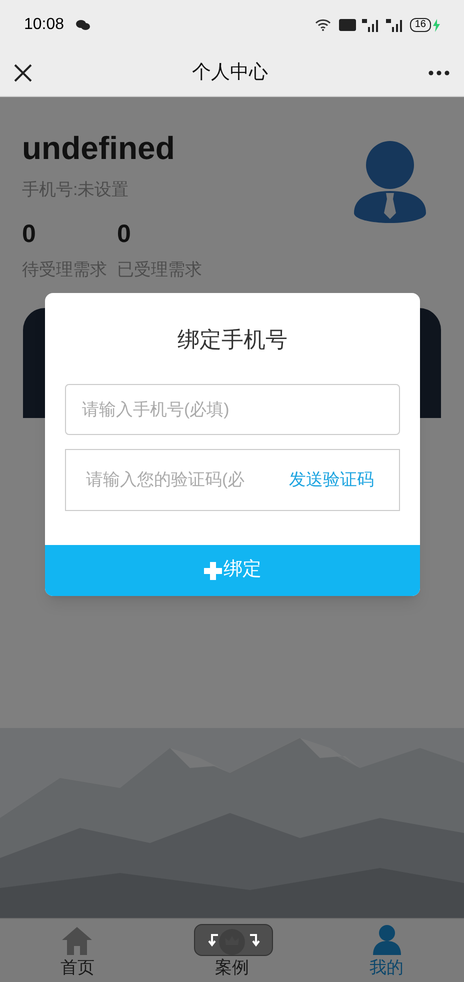 Image resolution: width=464 pixels, height=982 pixels. Describe the element at coordinates (390, 182) in the screenshot. I see `avatar-icon` at that location.